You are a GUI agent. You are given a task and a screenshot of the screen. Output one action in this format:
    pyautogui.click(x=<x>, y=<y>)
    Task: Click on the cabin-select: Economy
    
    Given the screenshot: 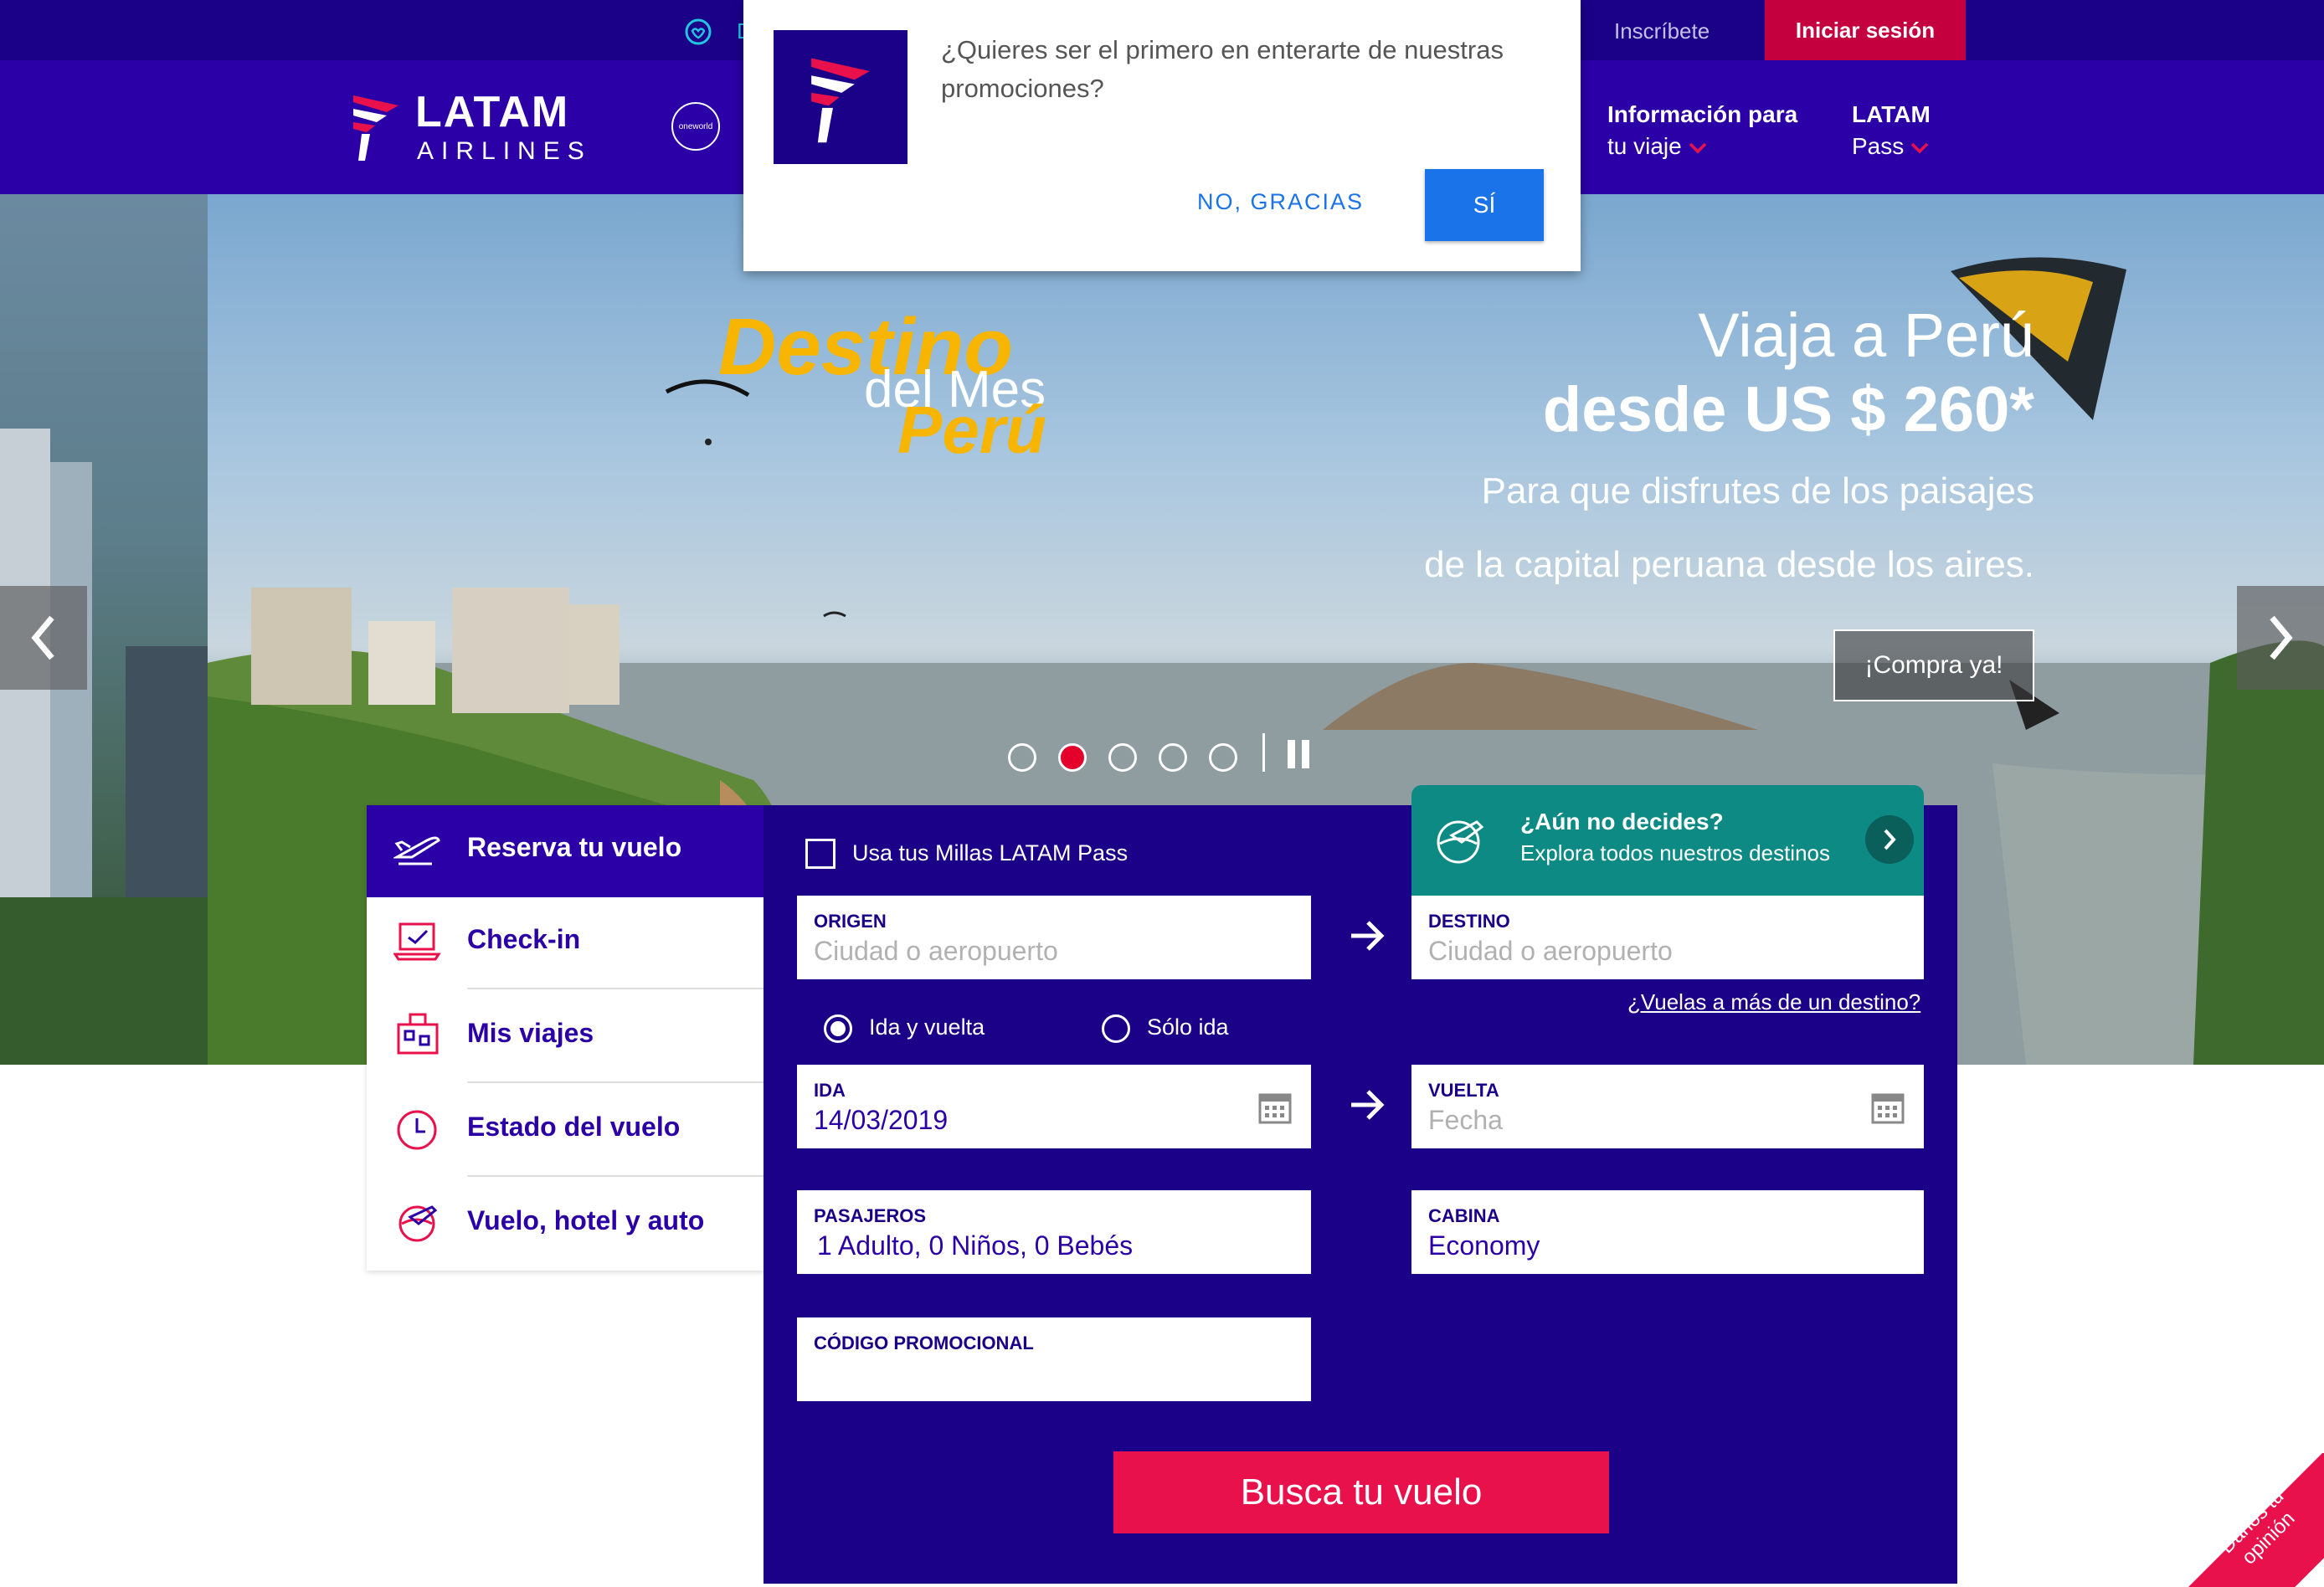 What is the action you would take?
    pyautogui.click(x=1484, y=1246)
    